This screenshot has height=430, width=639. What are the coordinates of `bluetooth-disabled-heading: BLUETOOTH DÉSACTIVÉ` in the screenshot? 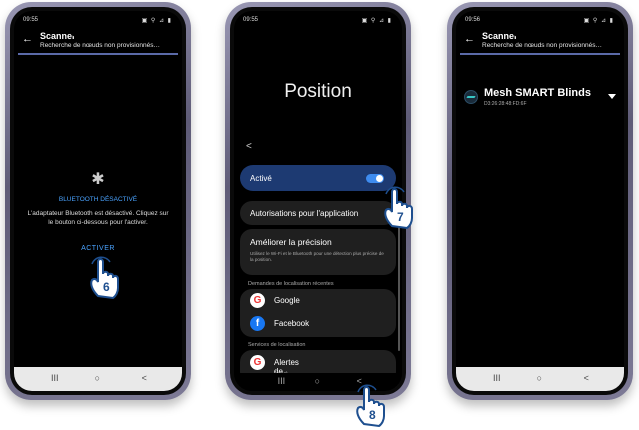 It's located at (98, 199).